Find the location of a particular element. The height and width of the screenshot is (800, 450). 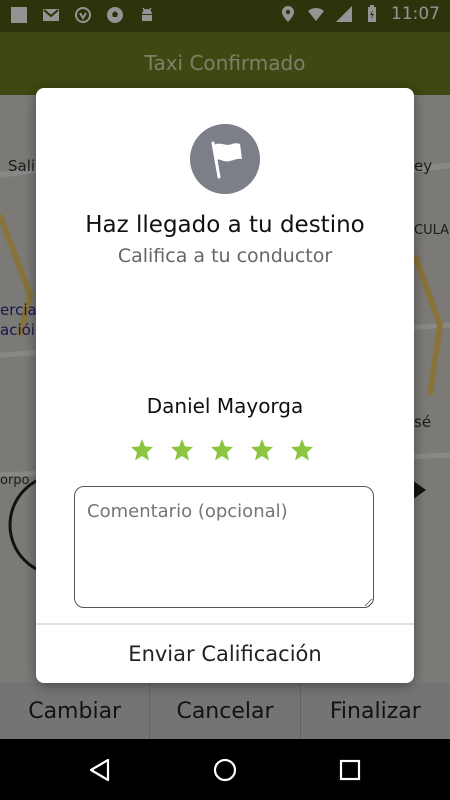

comment-field is located at coordinates (224, 547).